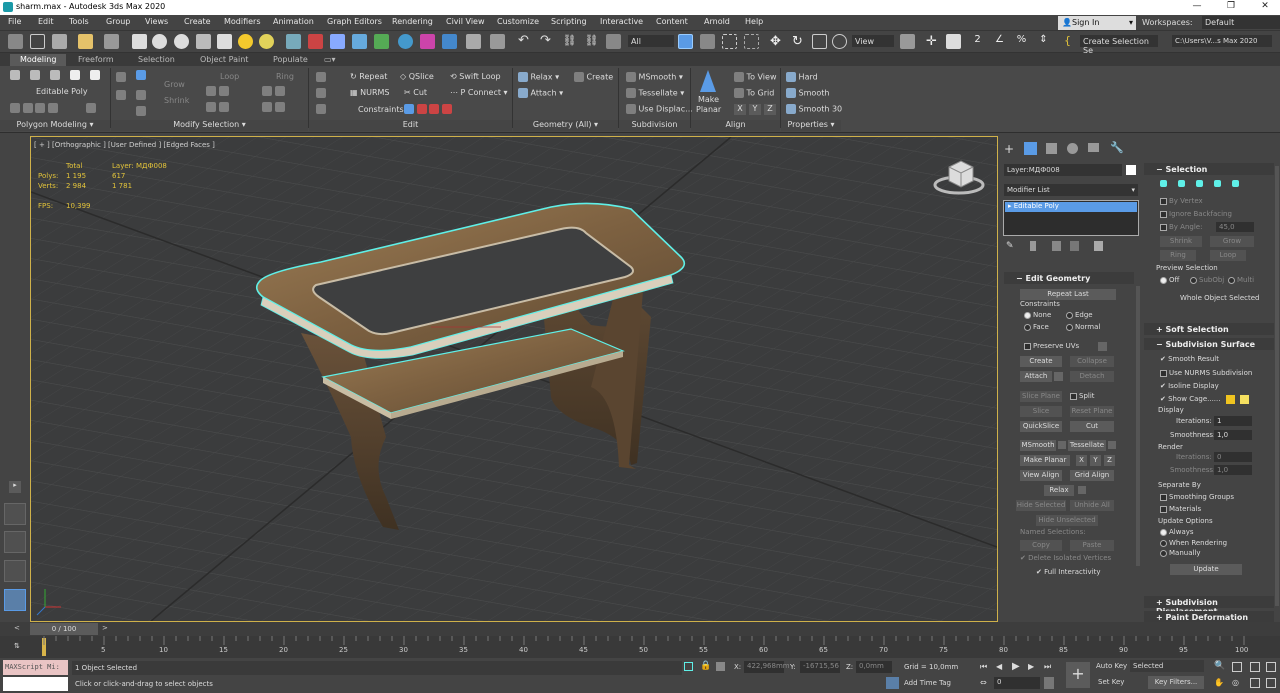 The height and width of the screenshot is (693, 1280). I want to click on tessellate-button: Tessellate ▾, so click(655, 93).